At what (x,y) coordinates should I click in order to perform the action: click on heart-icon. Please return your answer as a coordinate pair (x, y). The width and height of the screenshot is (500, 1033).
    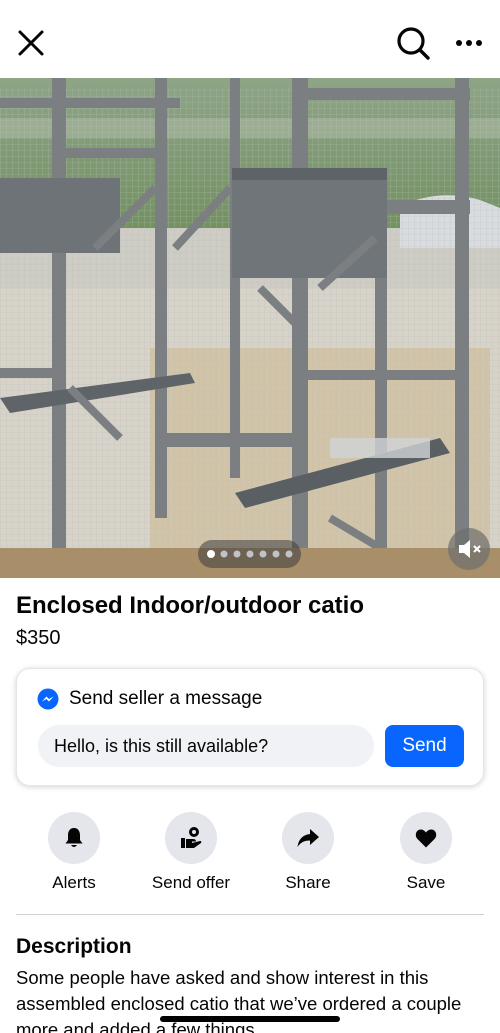
    Looking at the image, I should click on (426, 838).